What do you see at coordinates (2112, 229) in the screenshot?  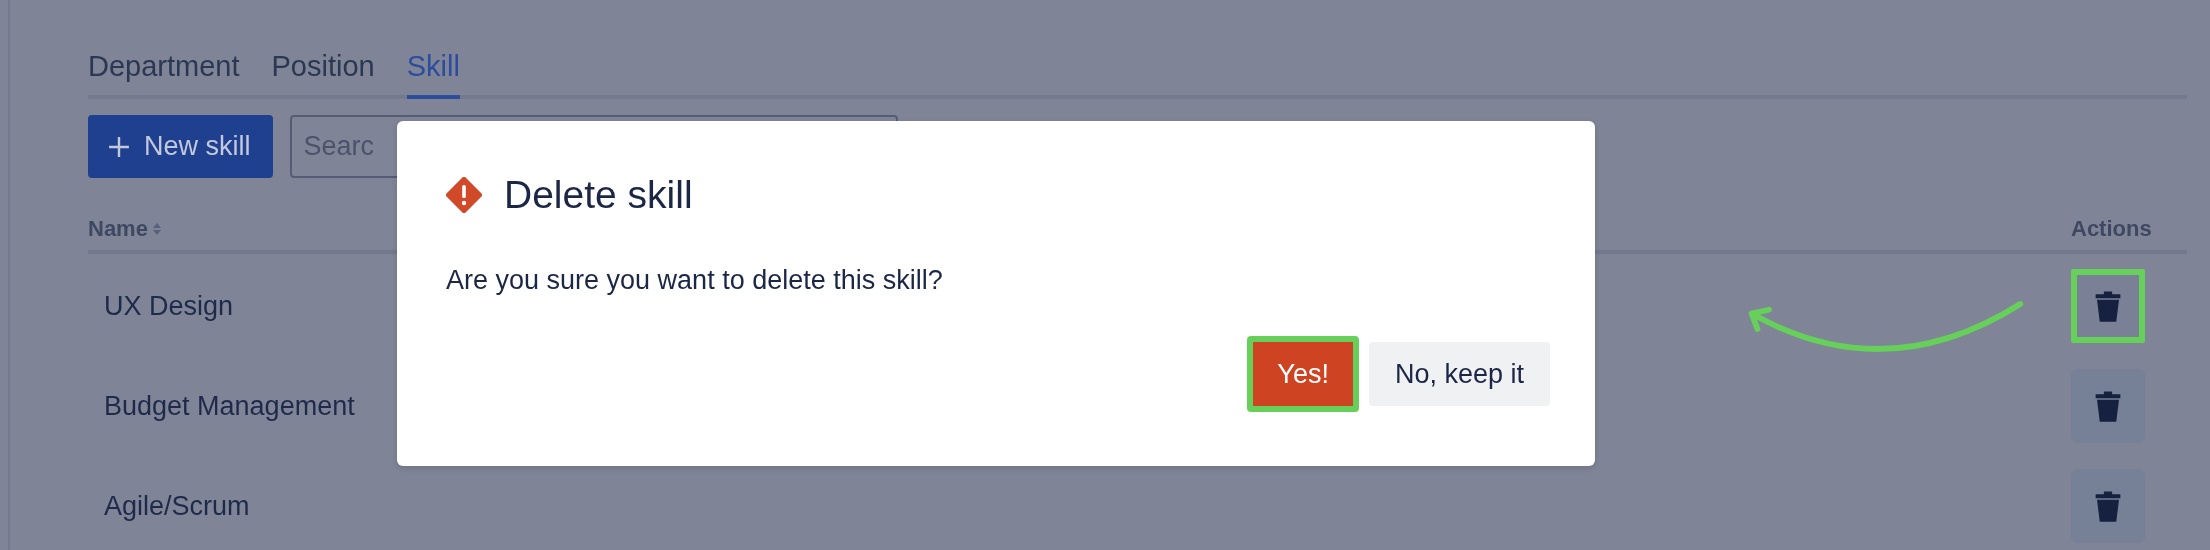 I see `column-header: Actions` at bounding box center [2112, 229].